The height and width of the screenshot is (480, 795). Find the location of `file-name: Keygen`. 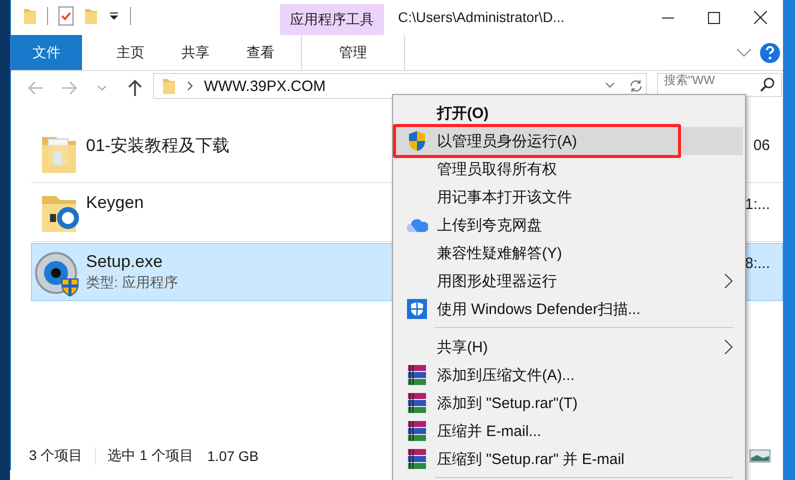

file-name: Keygen is located at coordinates (115, 203).